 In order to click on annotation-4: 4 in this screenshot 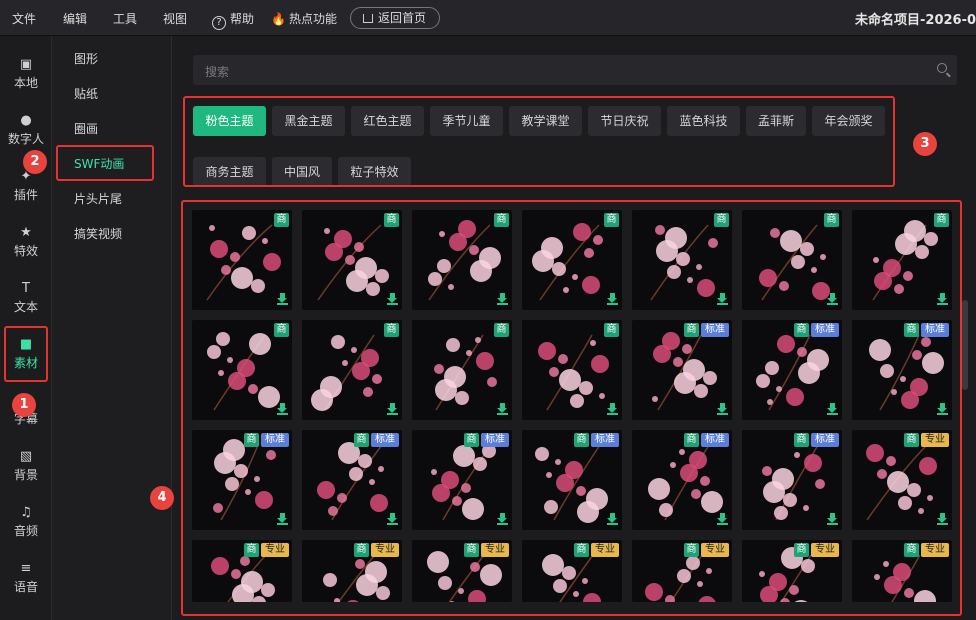, I will do `click(162, 498)`.